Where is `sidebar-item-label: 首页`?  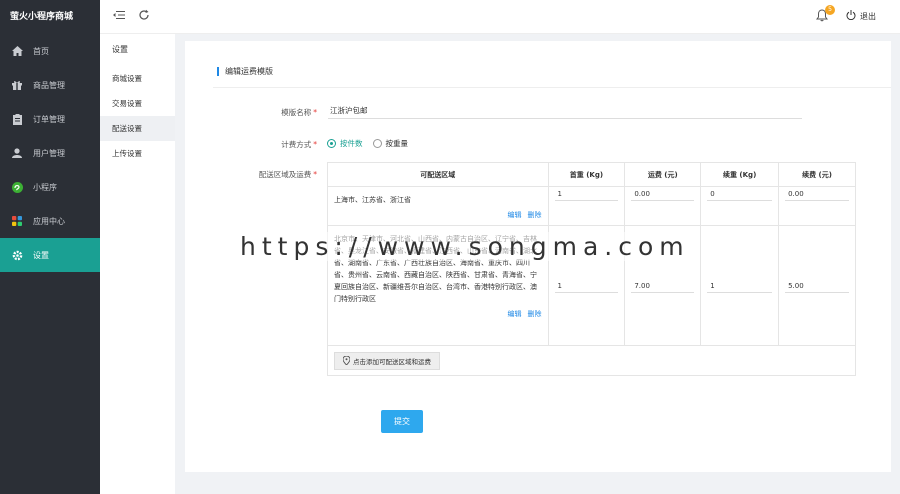
sidebar-item-label: 首页 is located at coordinates (41, 51).